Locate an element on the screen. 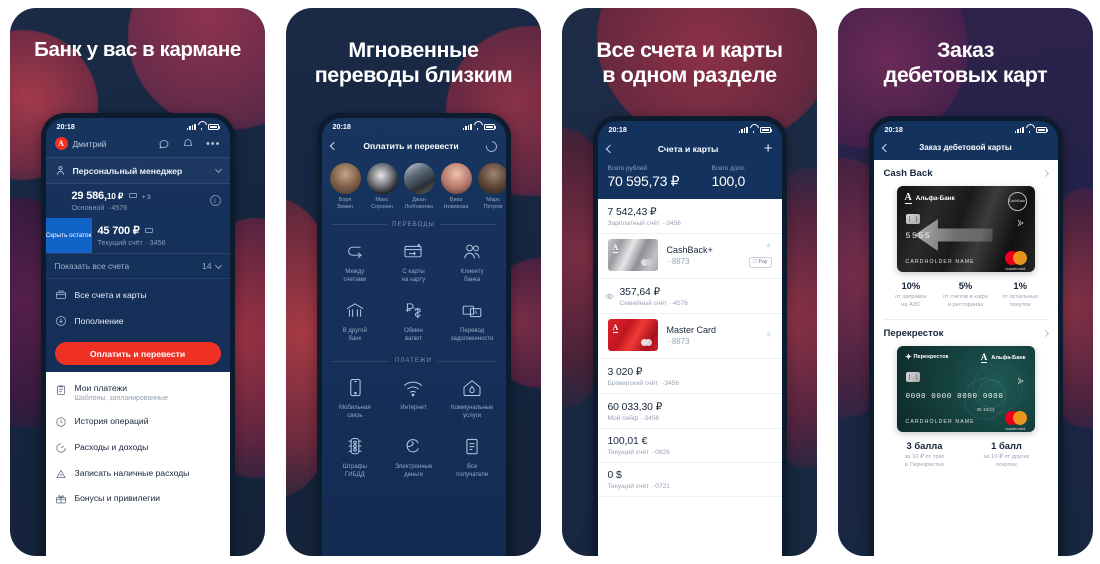 The image size is (1100, 564). cash-icon is located at coordinates (61, 474).